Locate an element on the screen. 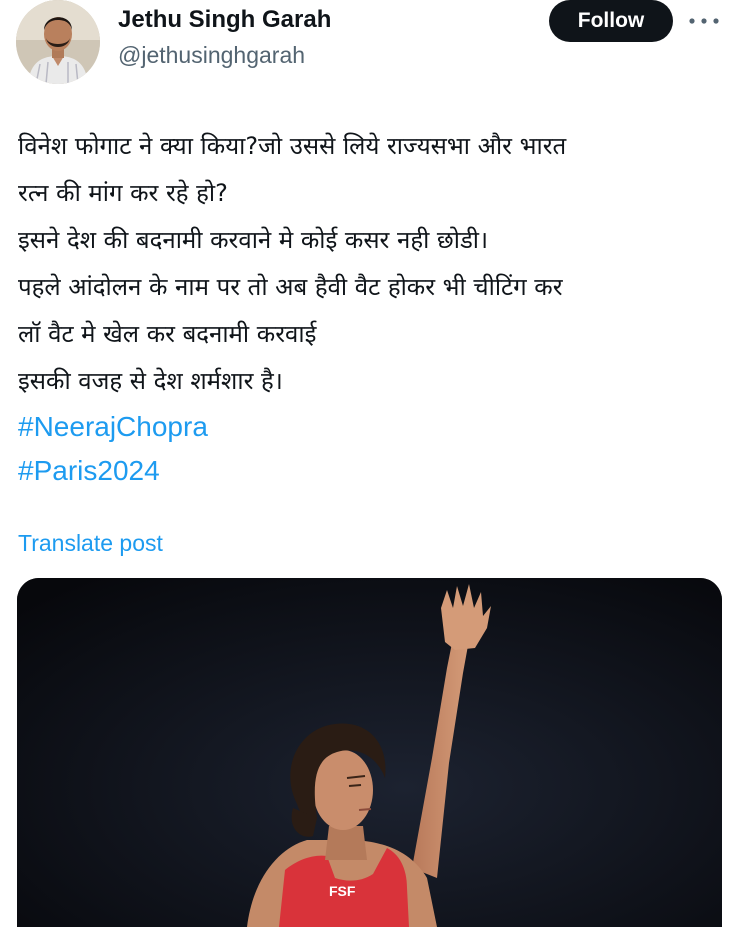  profile-photo-icon is located at coordinates (58, 42).